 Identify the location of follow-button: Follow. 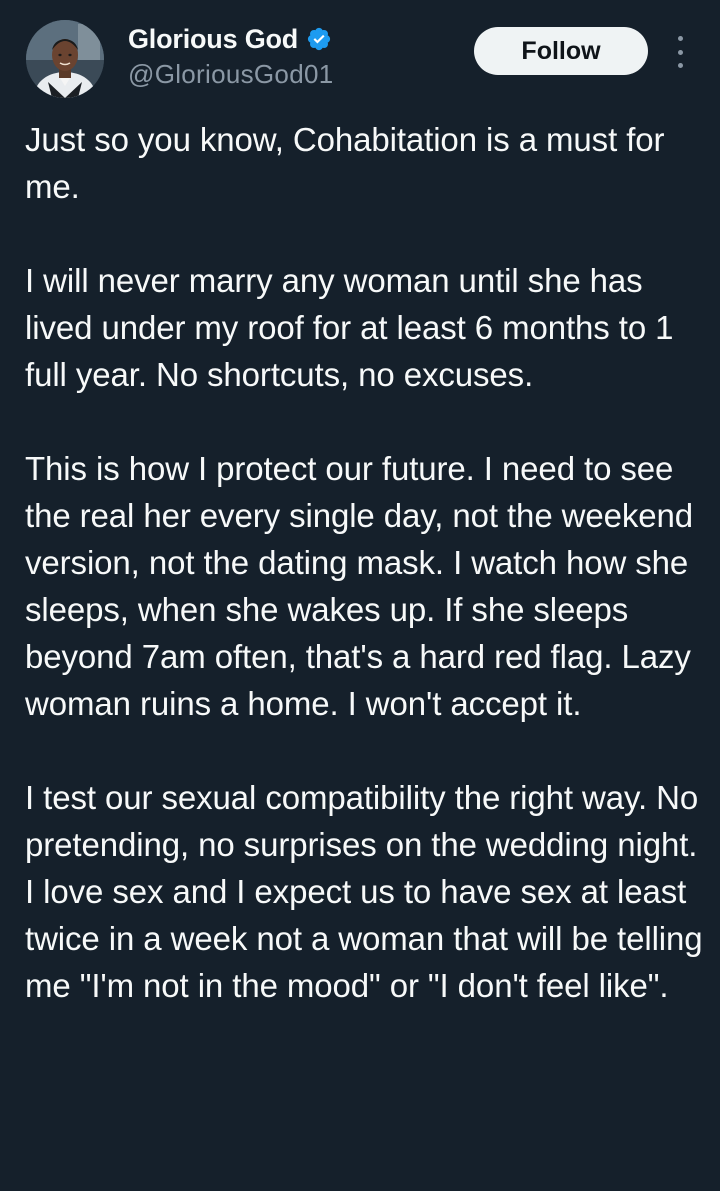
(561, 51).